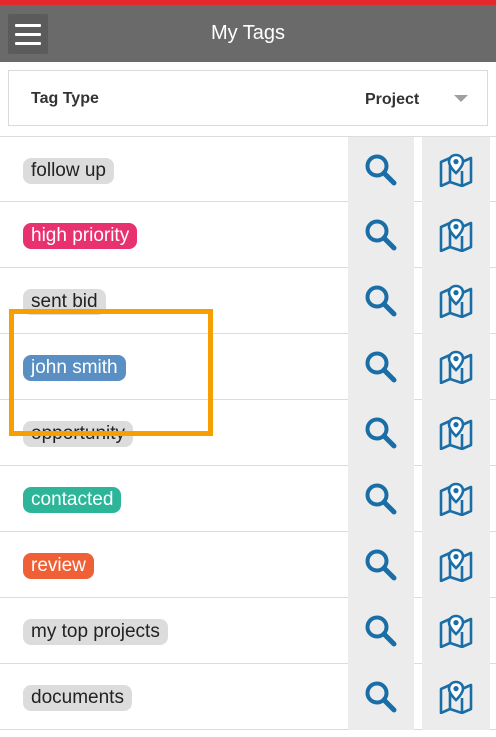 The image size is (496, 737). Describe the element at coordinates (78, 434) in the screenshot. I see `tag-chip: opportunity` at that location.